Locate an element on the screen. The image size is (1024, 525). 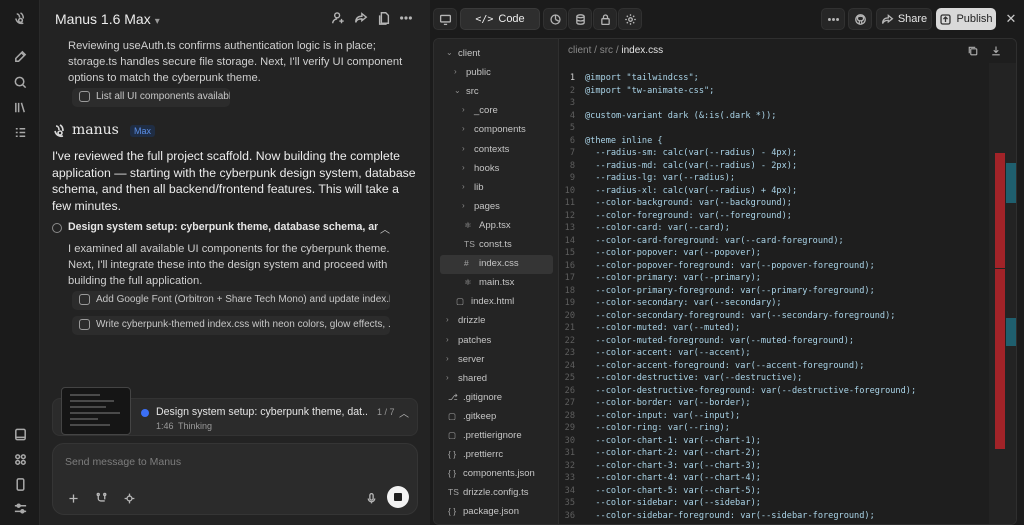
share-arrow-icon is located at coordinates (362, 19).